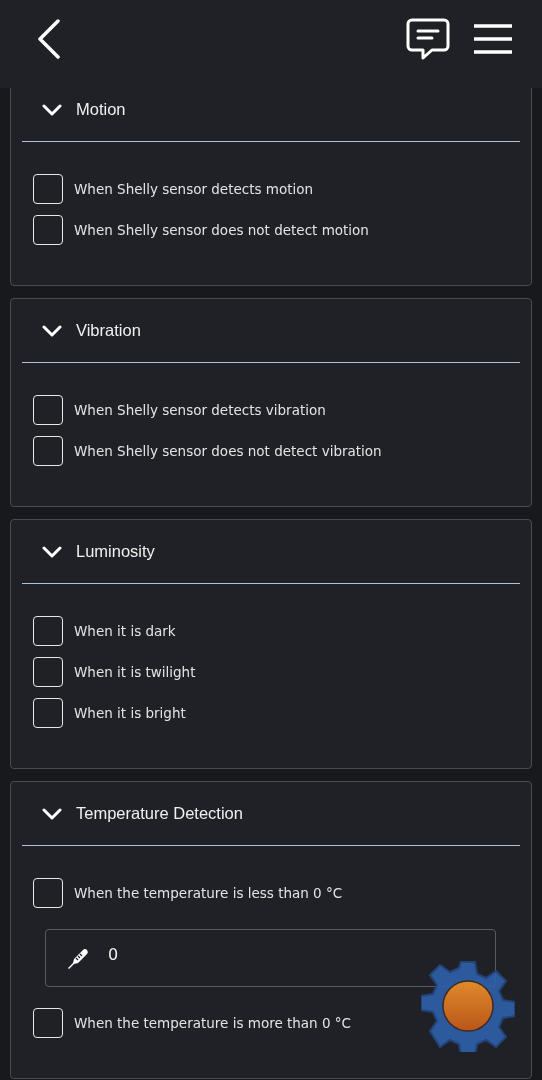  What do you see at coordinates (125, 631) in the screenshot?
I see `checkbox-label: When it is dark` at bounding box center [125, 631].